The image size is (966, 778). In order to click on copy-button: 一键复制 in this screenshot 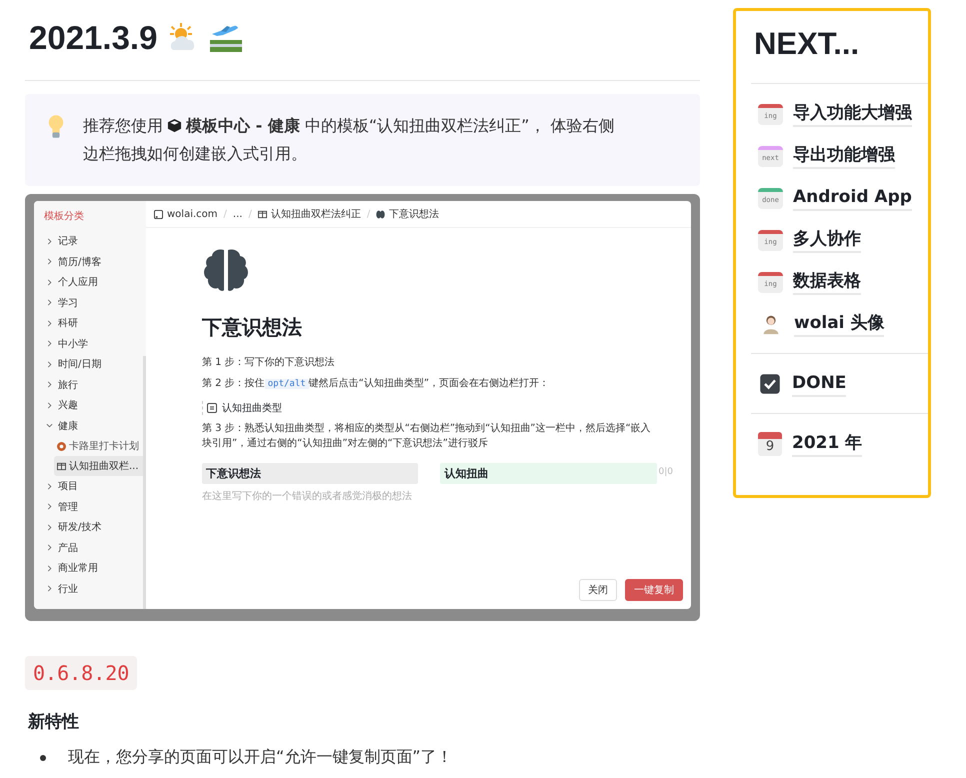, I will do `click(654, 590)`.